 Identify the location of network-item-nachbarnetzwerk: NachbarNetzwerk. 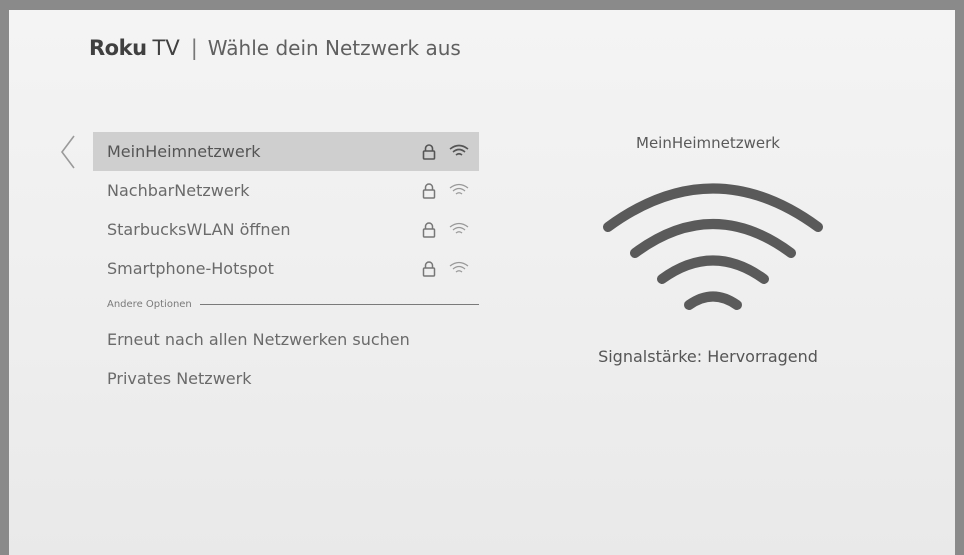
(286, 190).